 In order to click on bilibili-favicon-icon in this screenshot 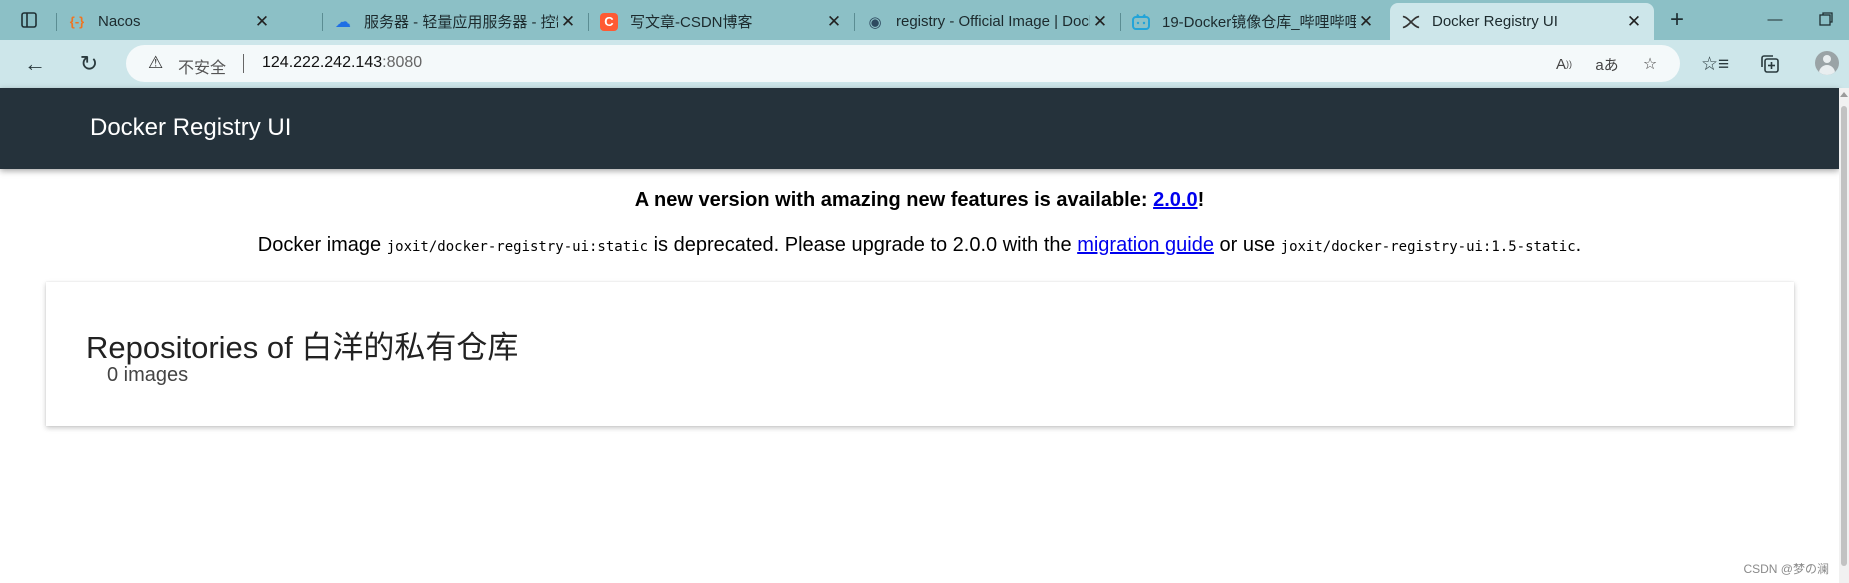, I will do `click(1141, 22)`.